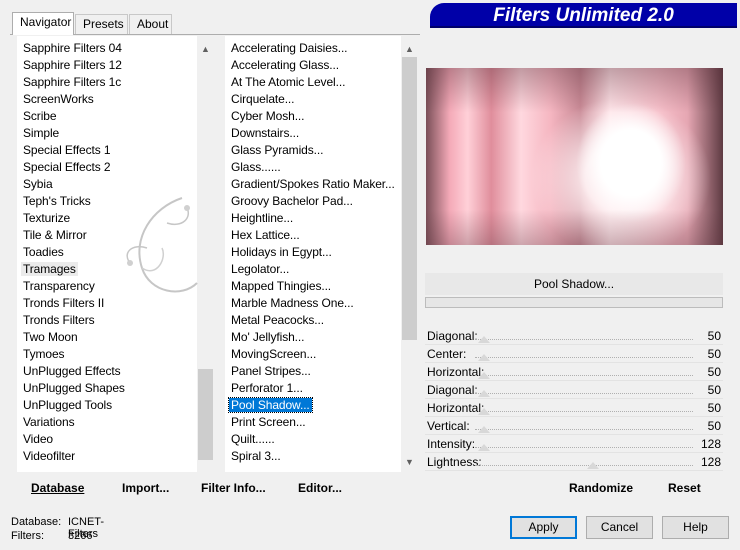 The height and width of the screenshot is (550, 740). I want to click on category-list-item: Variations, so click(107, 422).